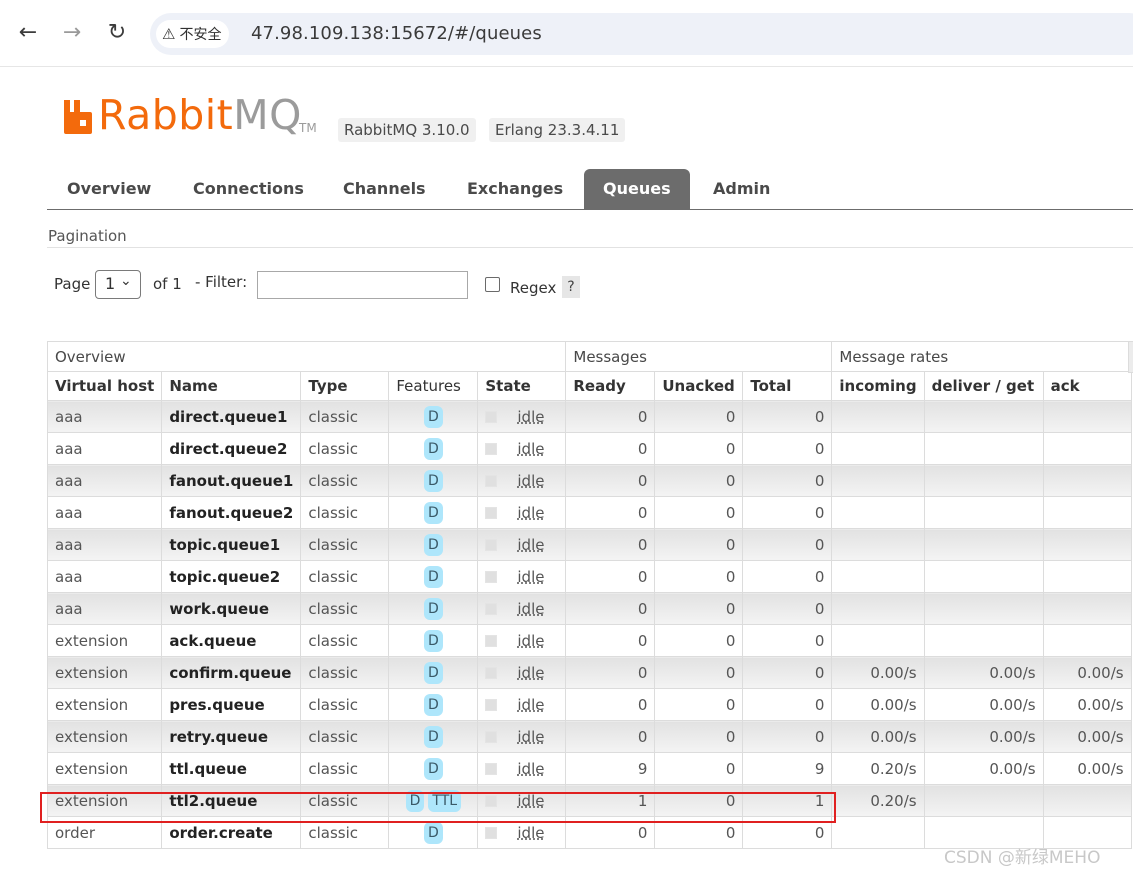 The width and height of the screenshot is (1133, 874). What do you see at coordinates (28, 33) in the screenshot?
I see `back-arrow-icon: ←` at bounding box center [28, 33].